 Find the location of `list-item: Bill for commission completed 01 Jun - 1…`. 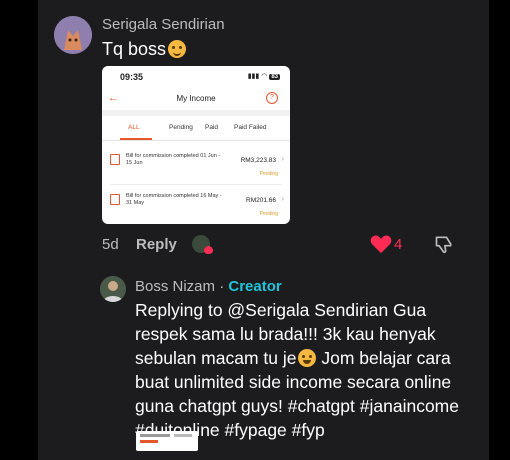

list-item: Bill for commission completed 01 Jun - 1… is located at coordinates (196, 169).